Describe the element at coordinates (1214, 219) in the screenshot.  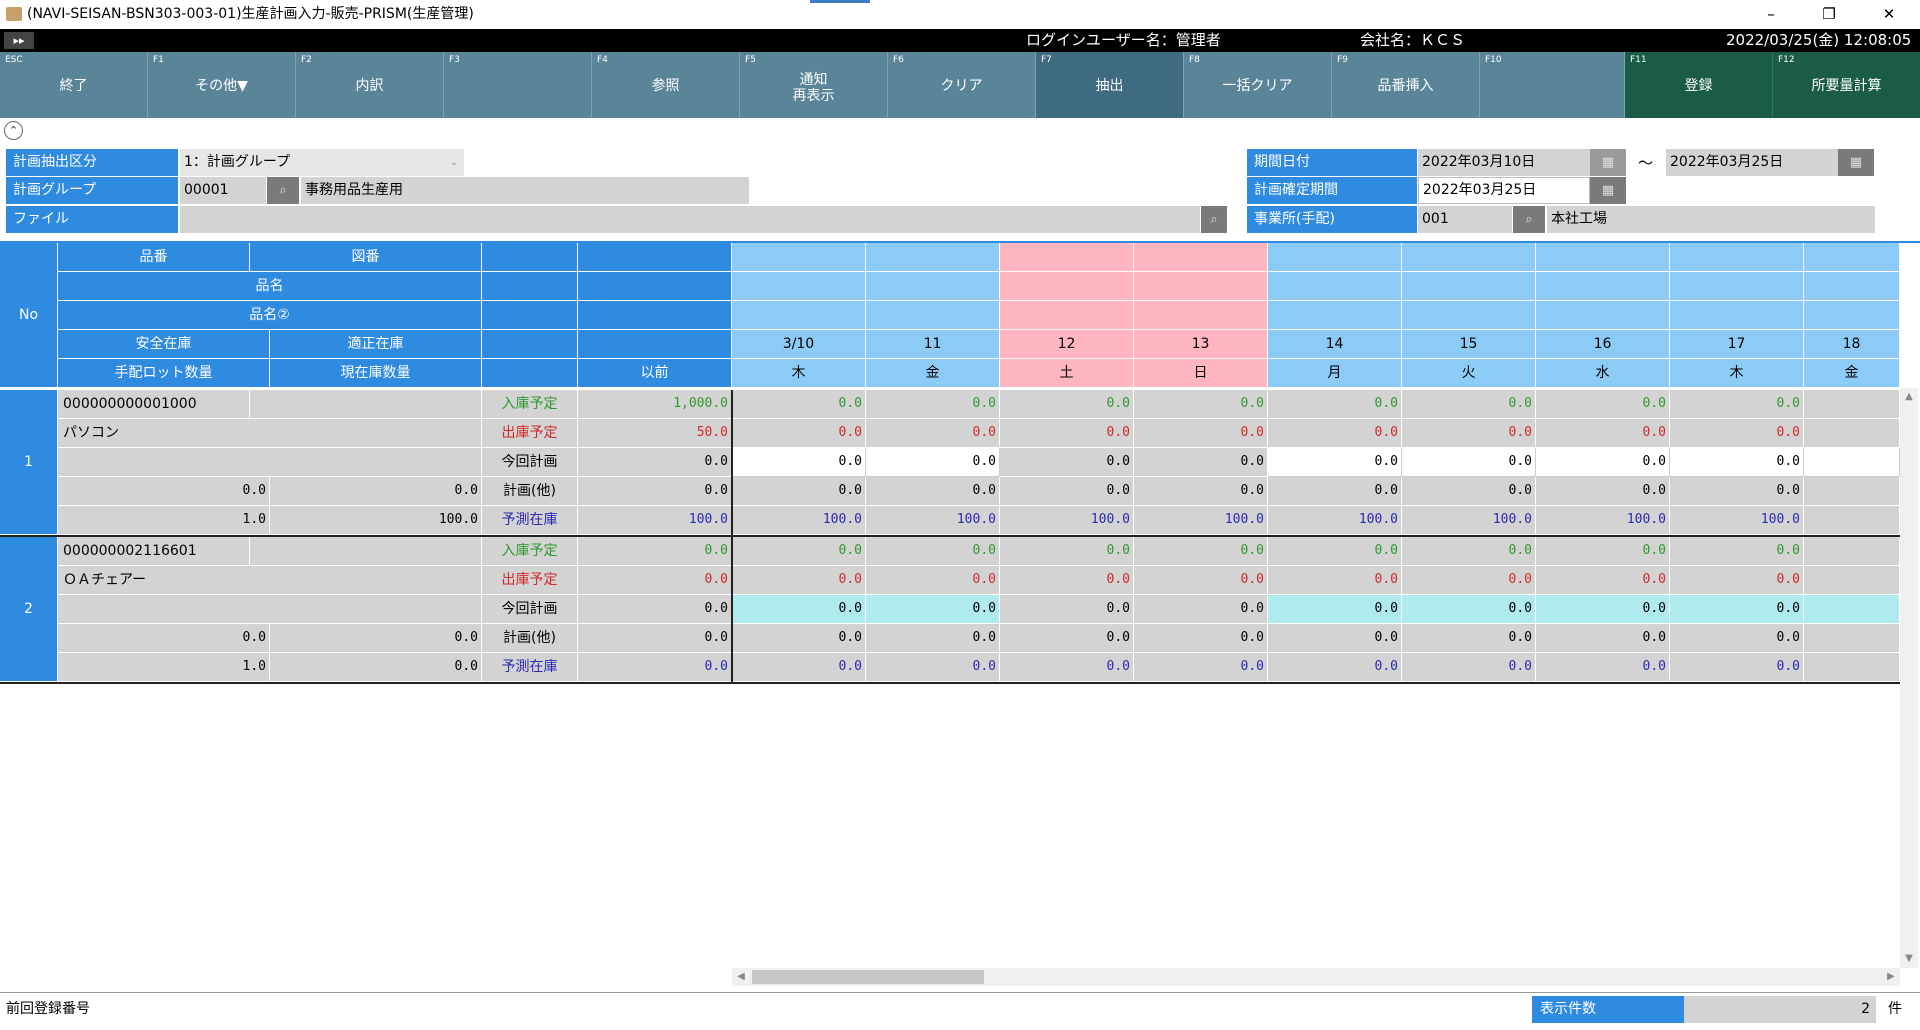
I see `file-search-icon: ⌕` at that location.